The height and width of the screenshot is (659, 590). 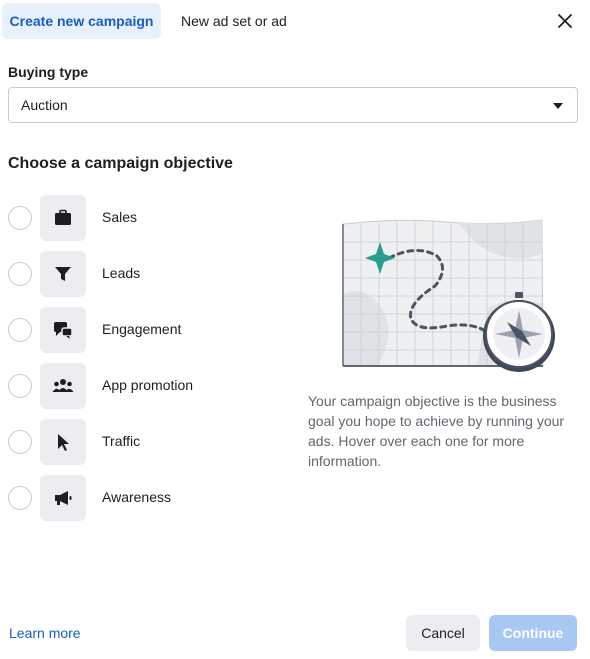 I want to click on buying-type-value: Auction, so click(x=44, y=105).